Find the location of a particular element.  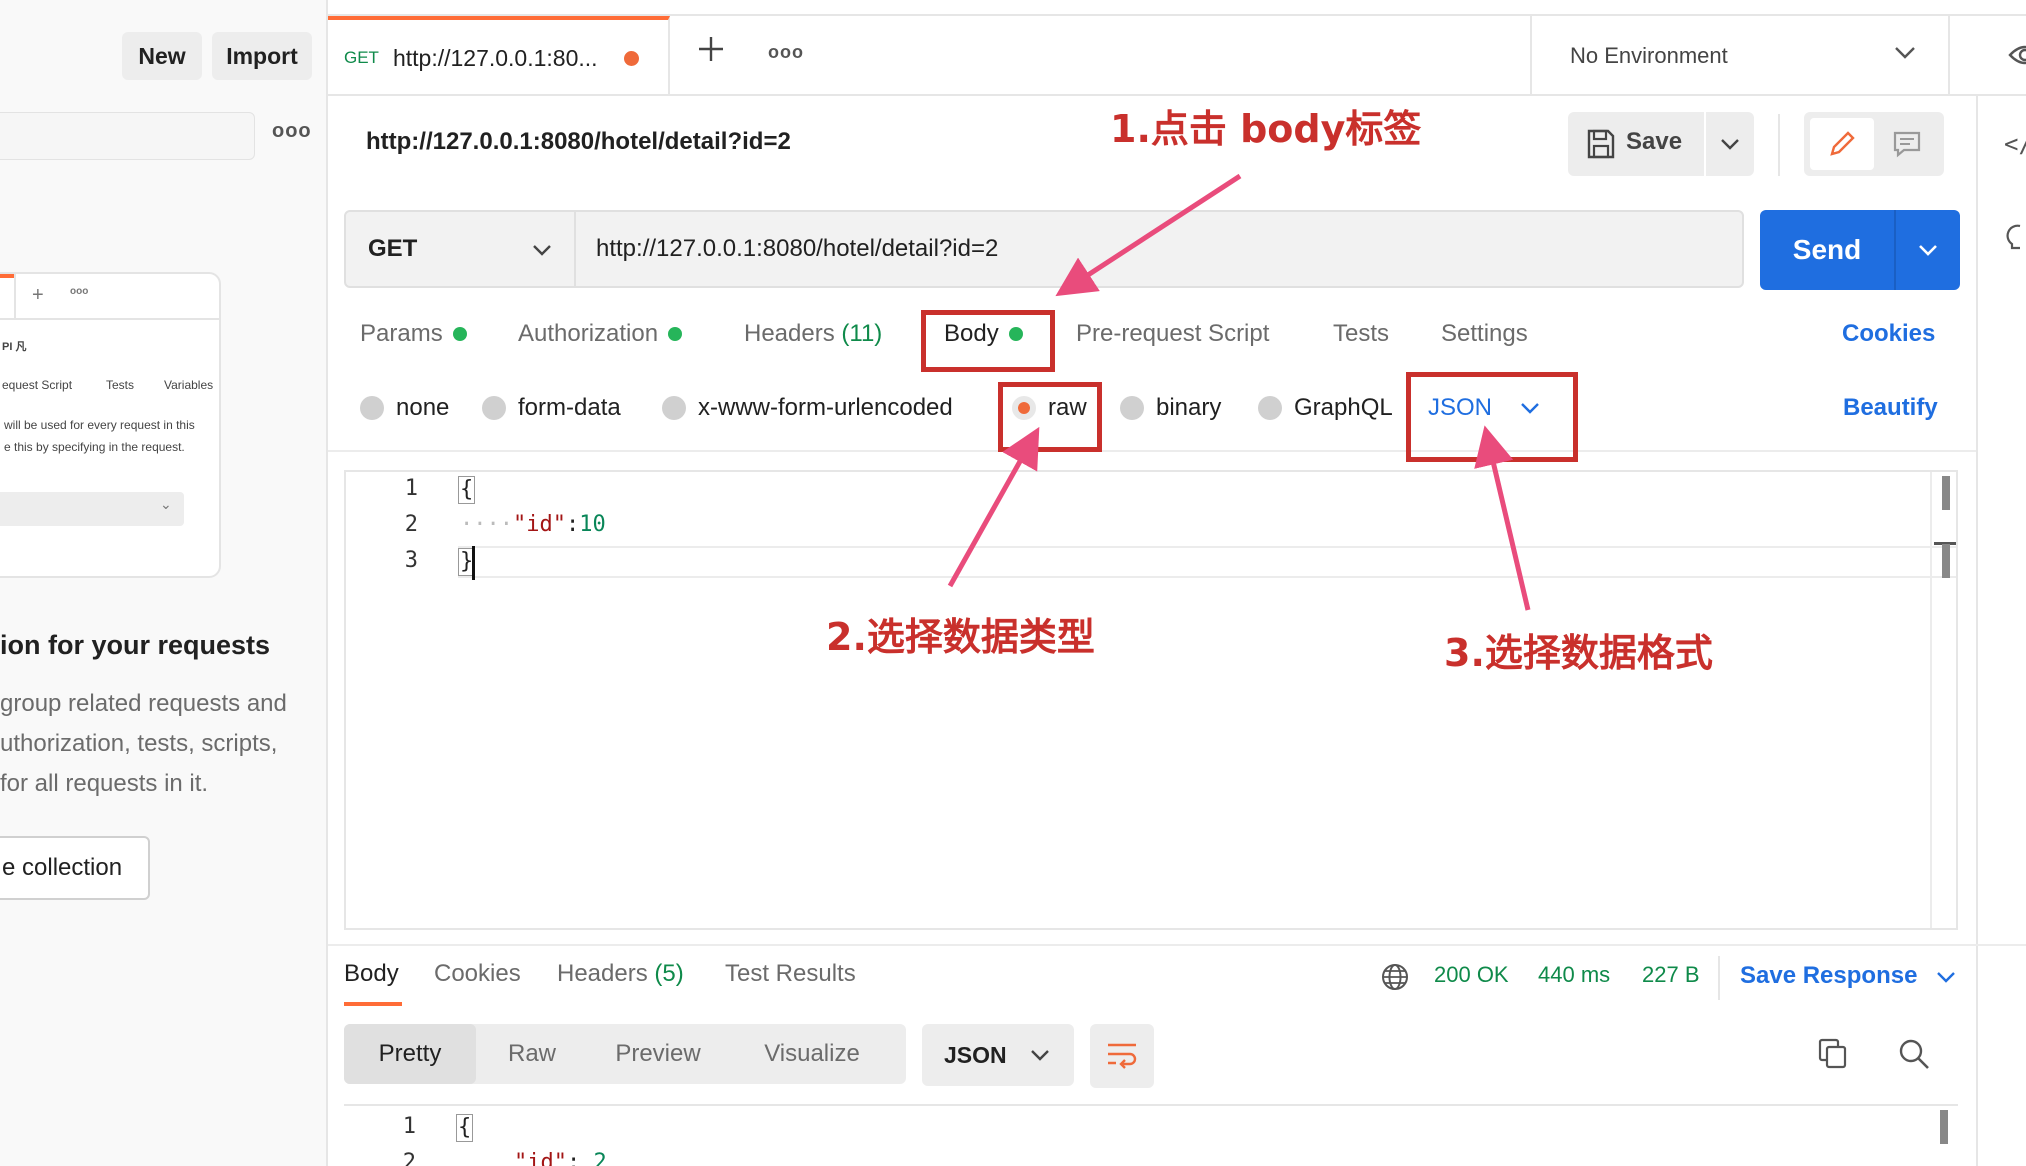

save-divider is located at coordinates (1705, 144).